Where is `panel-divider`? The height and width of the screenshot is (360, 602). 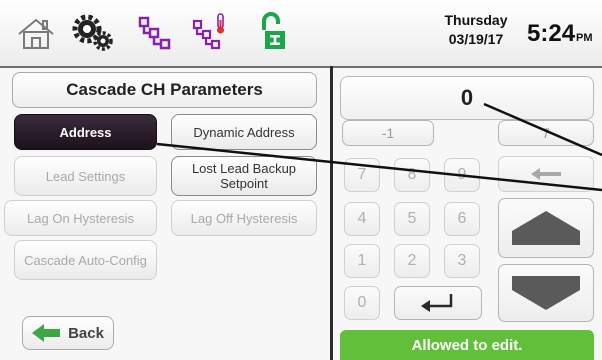 panel-divider is located at coordinates (331, 213).